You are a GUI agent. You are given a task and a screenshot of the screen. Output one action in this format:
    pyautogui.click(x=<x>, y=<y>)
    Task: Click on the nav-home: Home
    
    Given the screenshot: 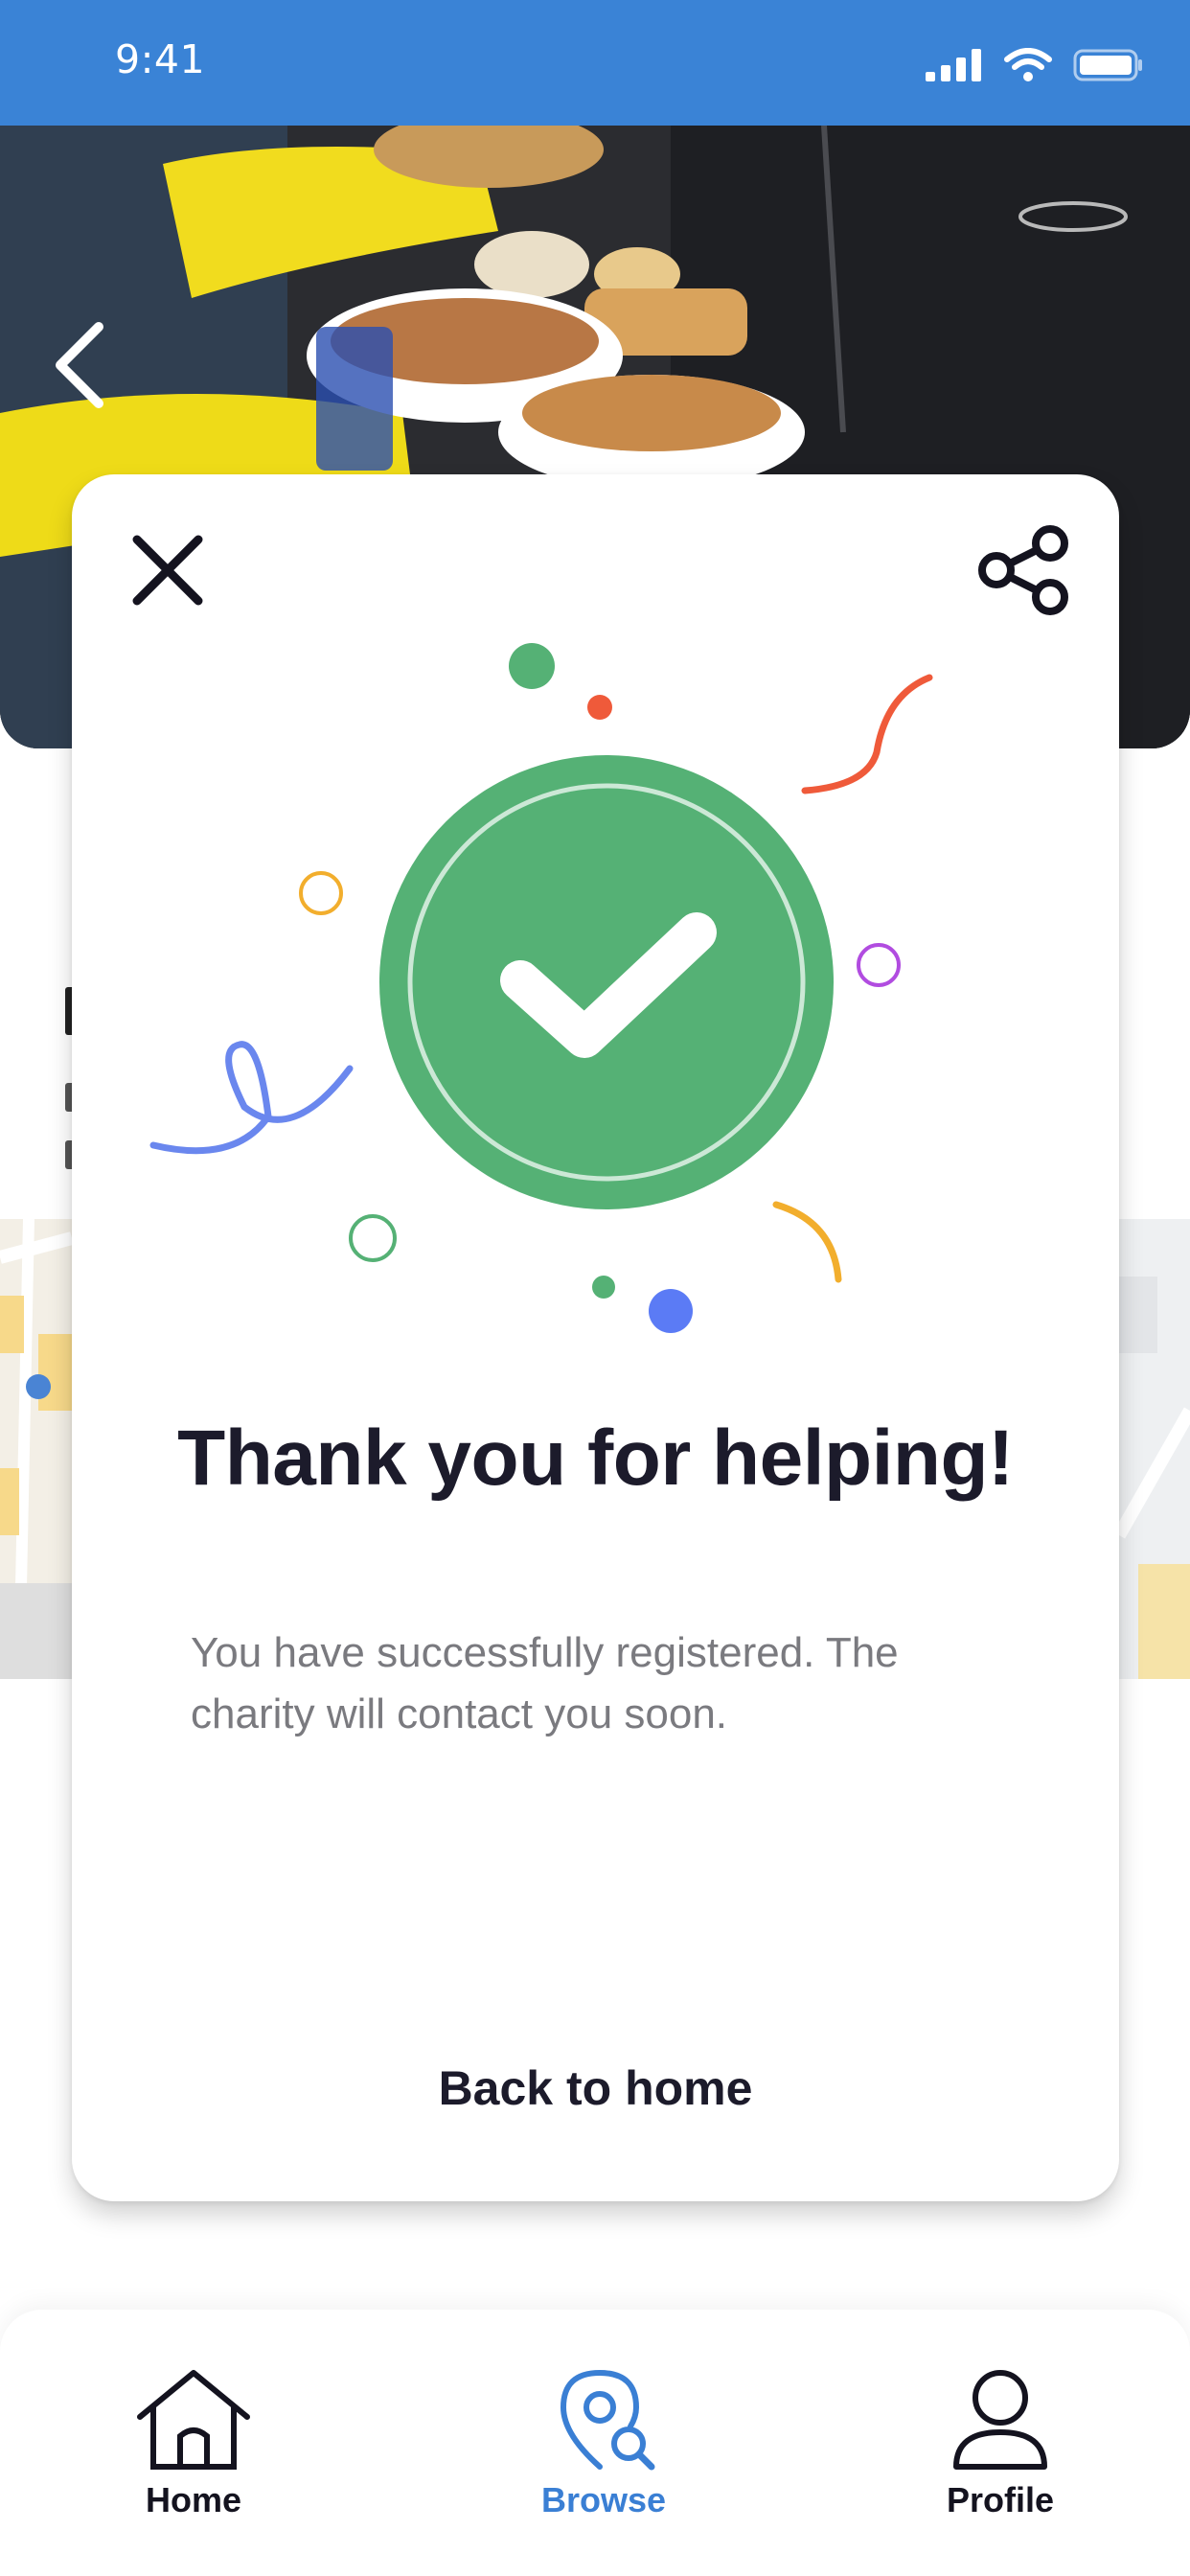 What is the action you would take?
    pyautogui.click(x=194, y=2448)
    